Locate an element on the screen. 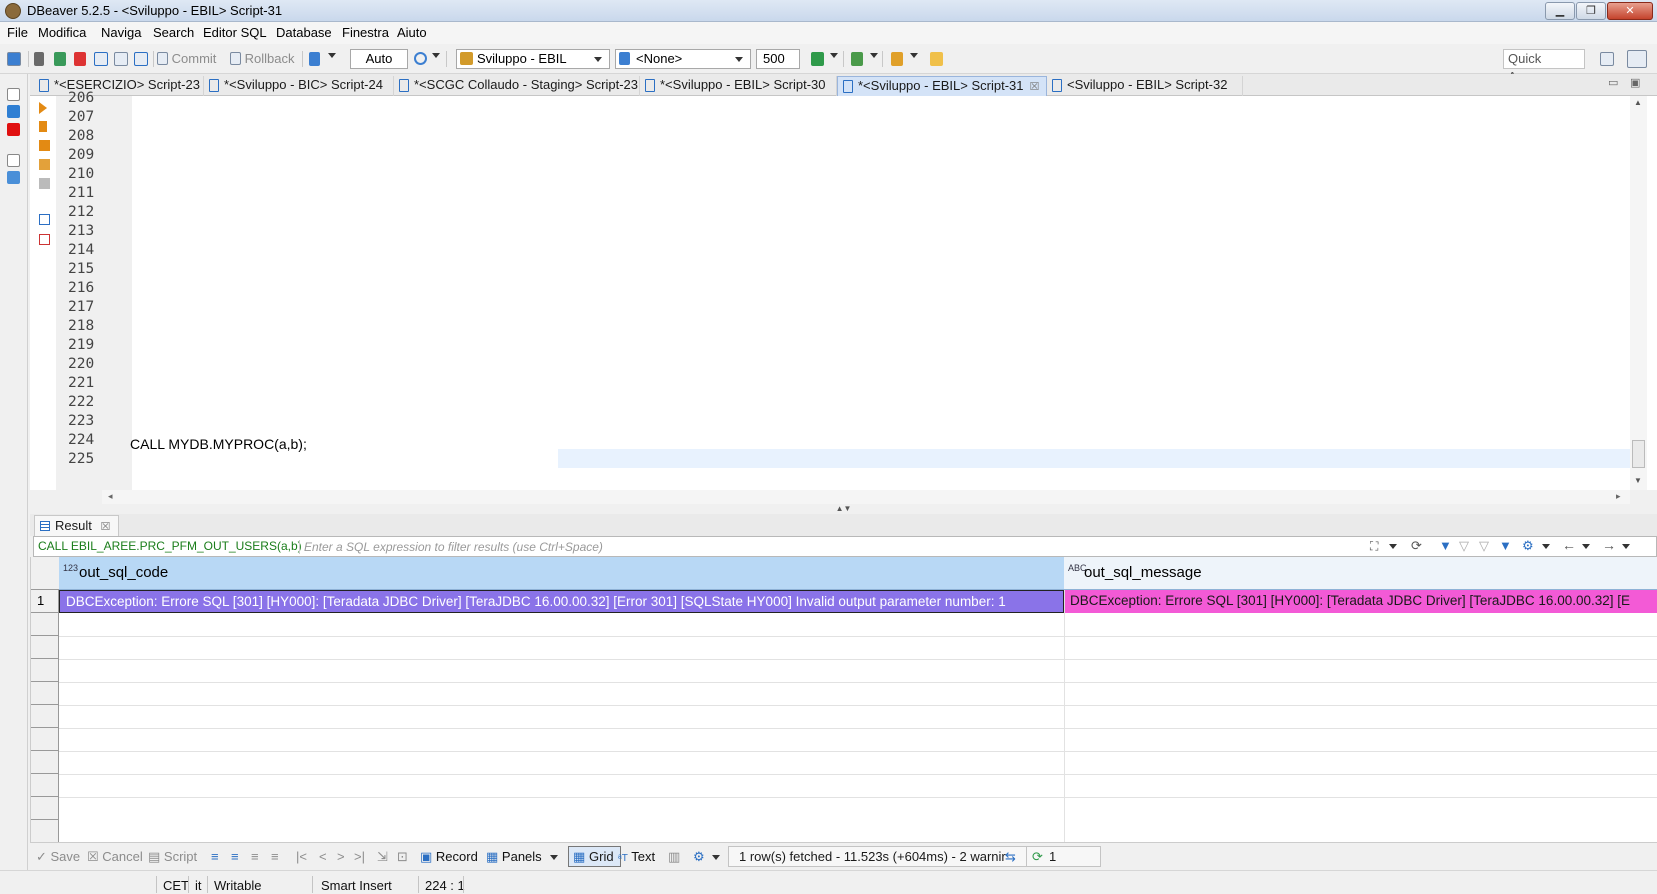 The image size is (1657, 894). max-rows-field: 500 is located at coordinates (778, 59).